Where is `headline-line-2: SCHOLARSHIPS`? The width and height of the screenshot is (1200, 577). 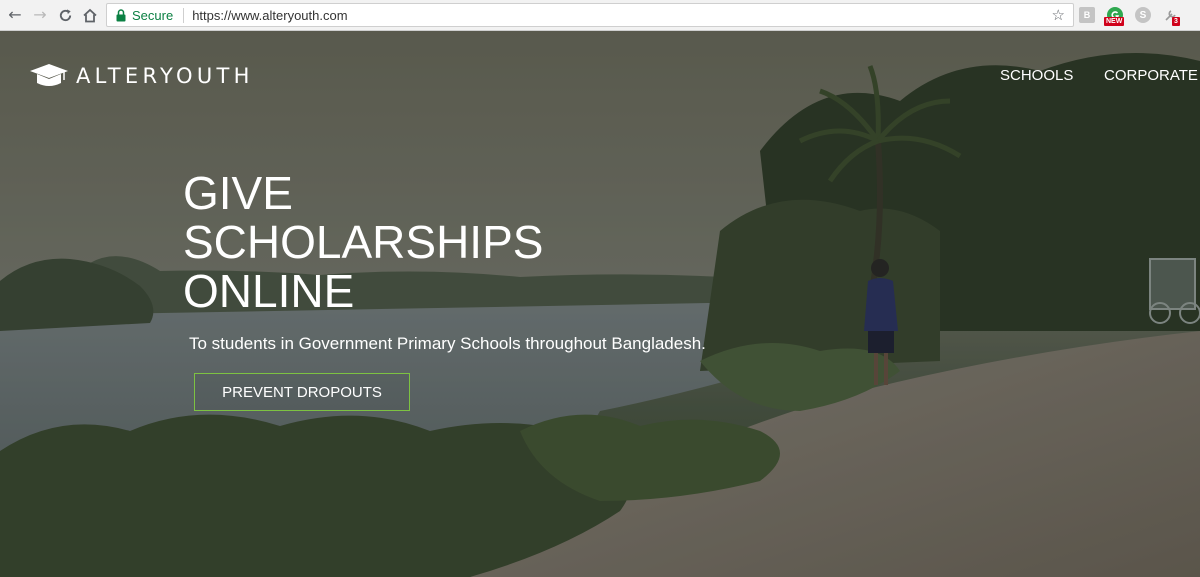 headline-line-2: SCHOLARSHIPS is located at coordinates (363, 242).